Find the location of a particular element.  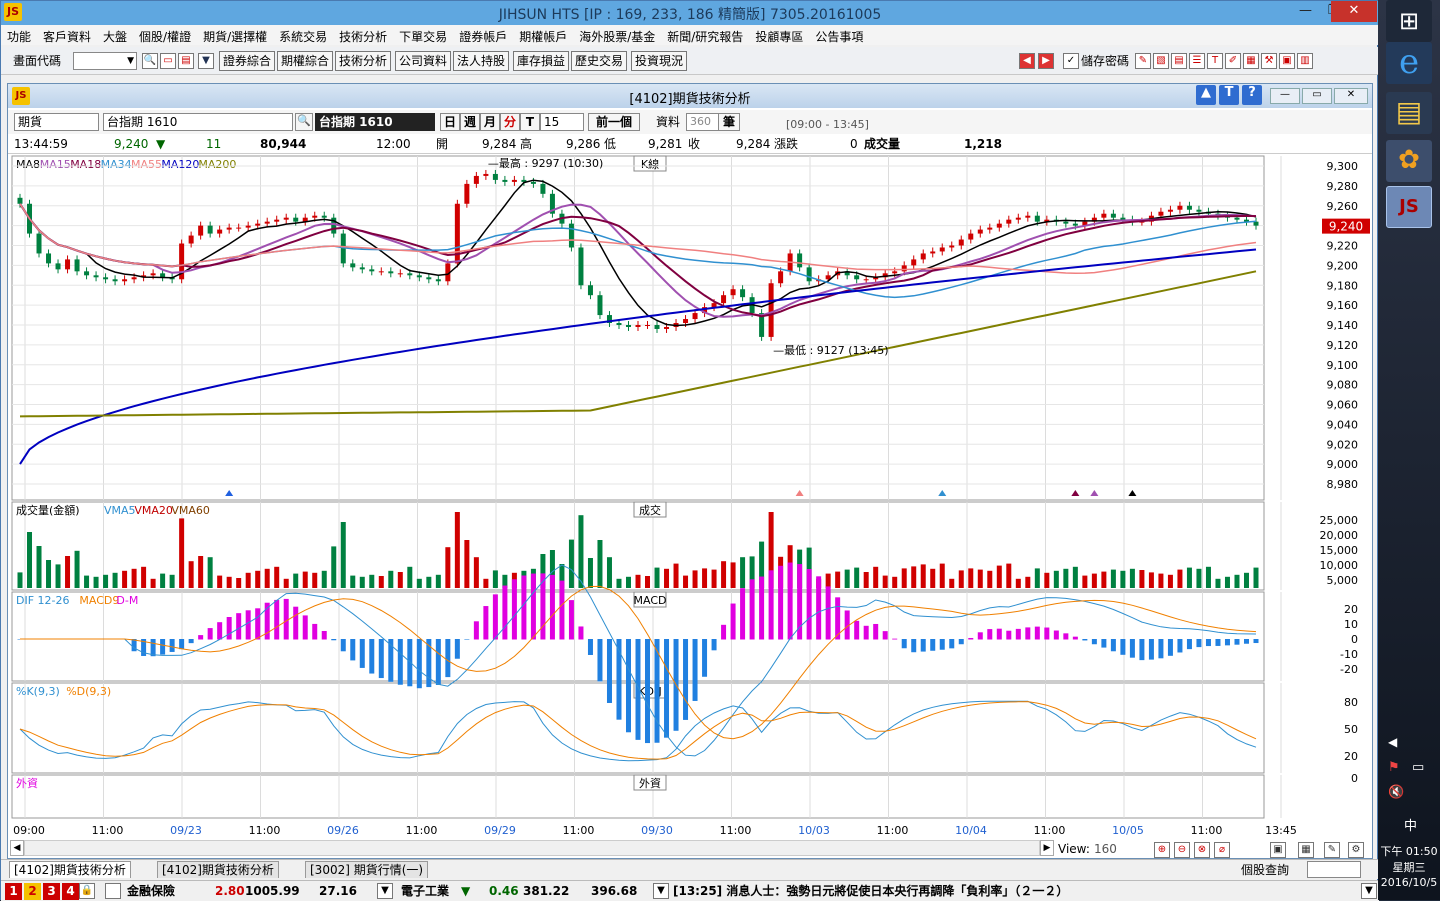

chevron-down-icon: ▼ is located at coordinates (130, 61).